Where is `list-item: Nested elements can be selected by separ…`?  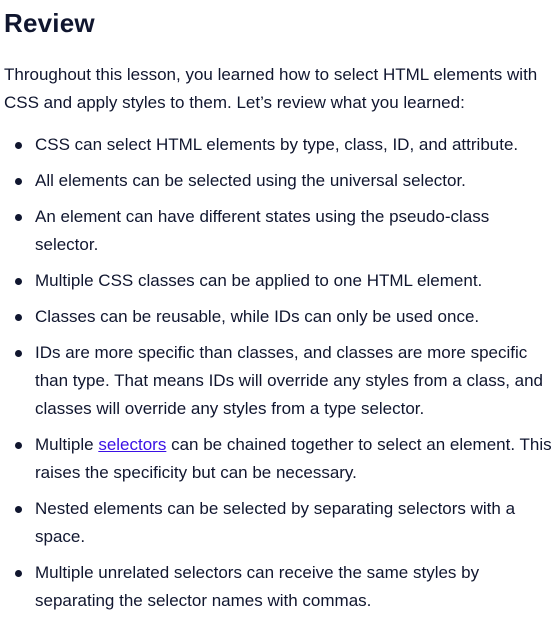 list-item: Nested elements can be selected by separ… is located at coordinates (279, 523).